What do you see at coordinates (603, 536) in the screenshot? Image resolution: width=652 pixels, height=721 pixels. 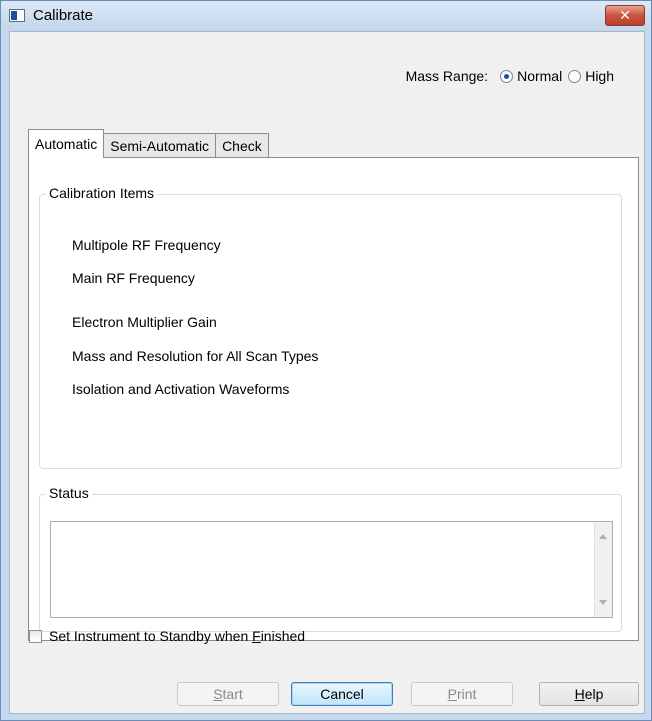 I see `scroll-up-icon` at bounding box center [603, 536].